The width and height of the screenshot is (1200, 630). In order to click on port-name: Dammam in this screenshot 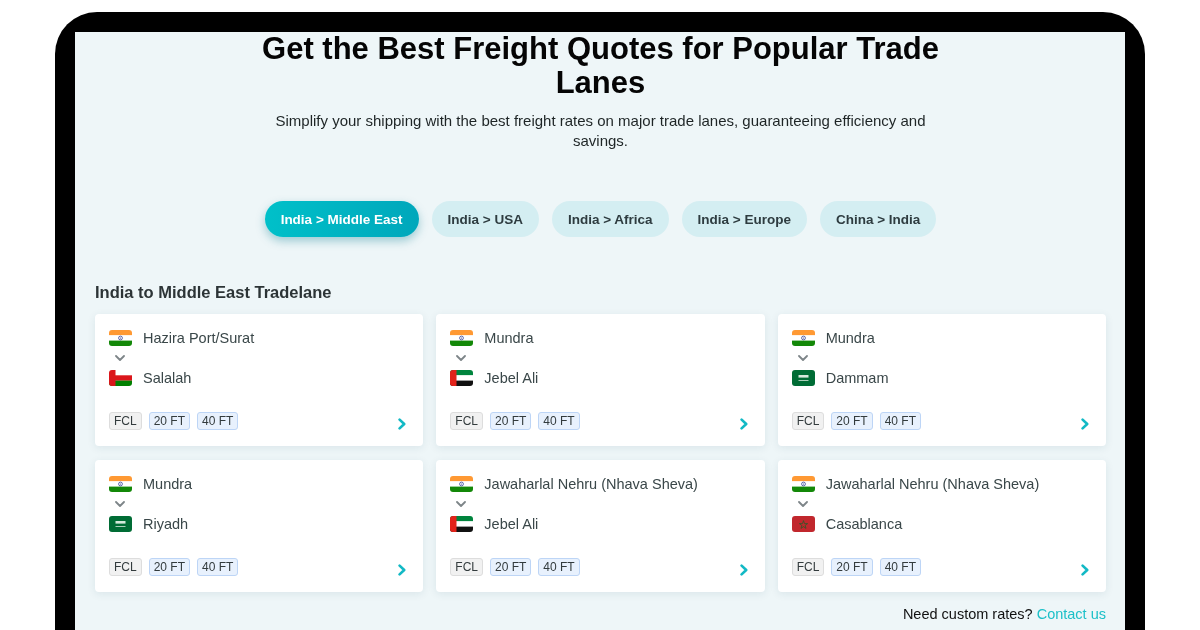, I will do `click(857, 378)`.